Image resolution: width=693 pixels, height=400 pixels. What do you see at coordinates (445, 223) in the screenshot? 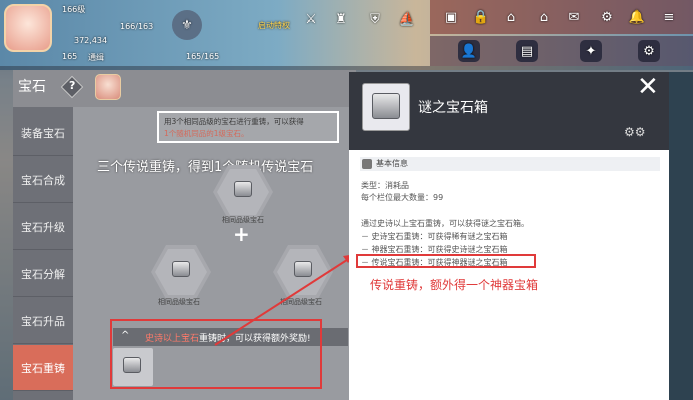
I see `item-description: 通过史诗以上宝石重铸，可以获得谜之宝石箱。` at bounding box center [445, 223].